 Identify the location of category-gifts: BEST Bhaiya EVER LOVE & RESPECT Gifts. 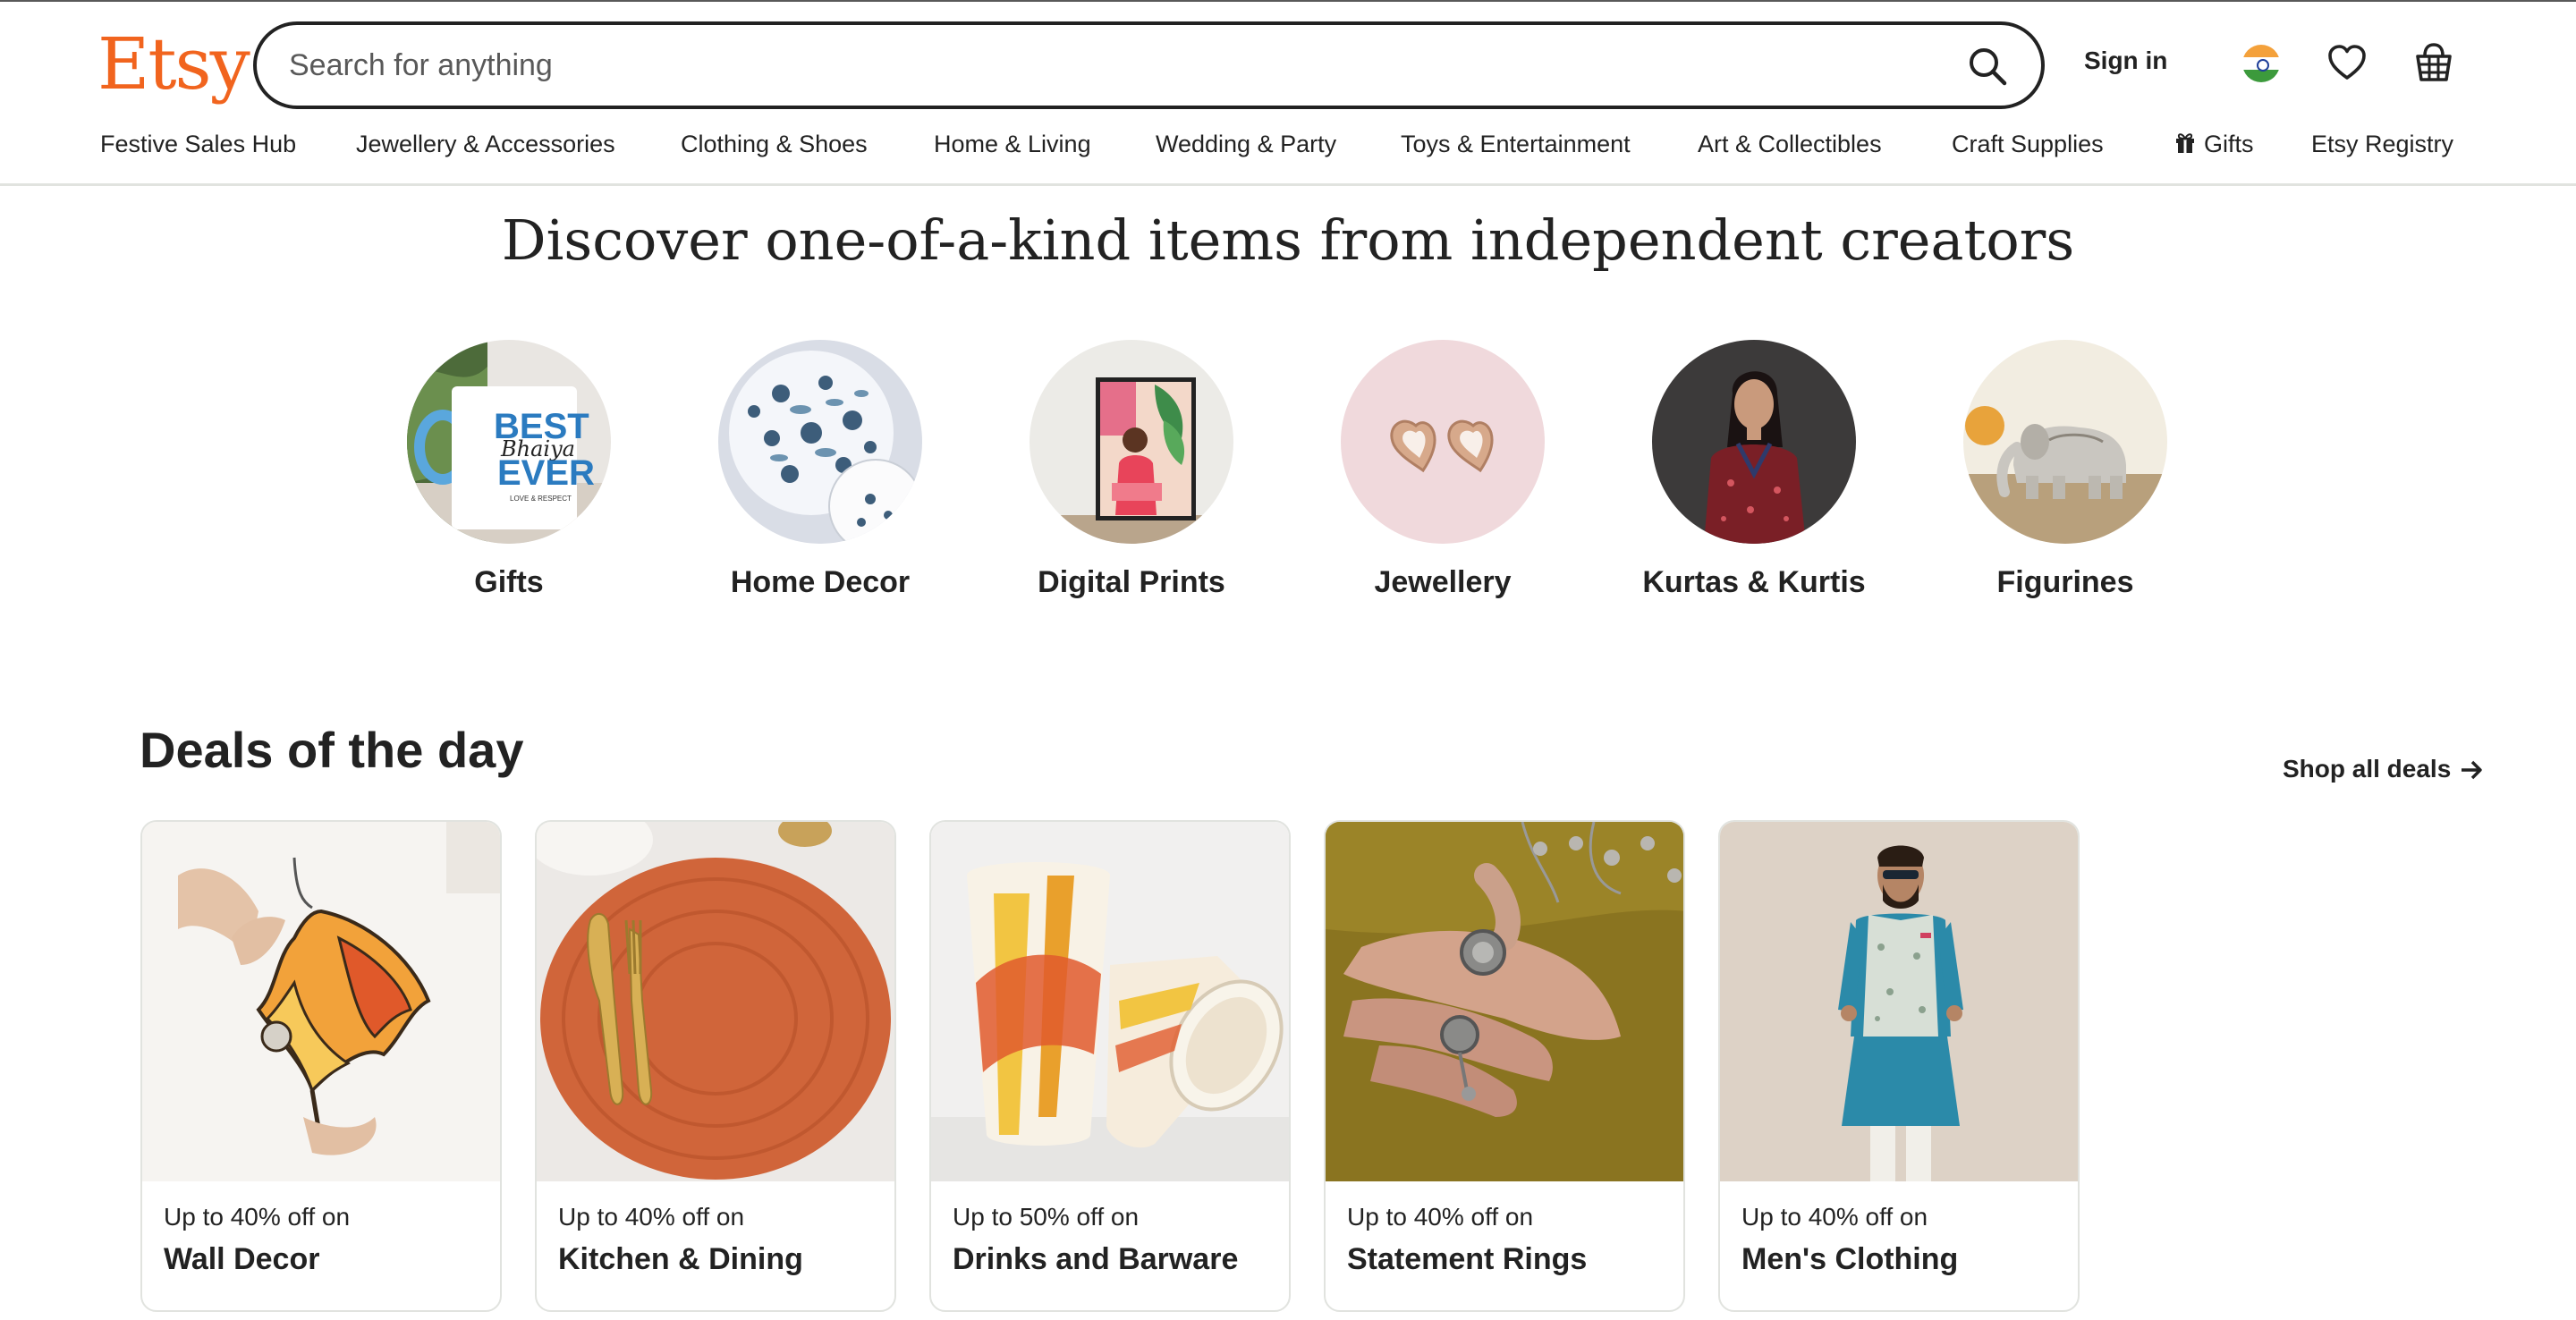
(509, 470).